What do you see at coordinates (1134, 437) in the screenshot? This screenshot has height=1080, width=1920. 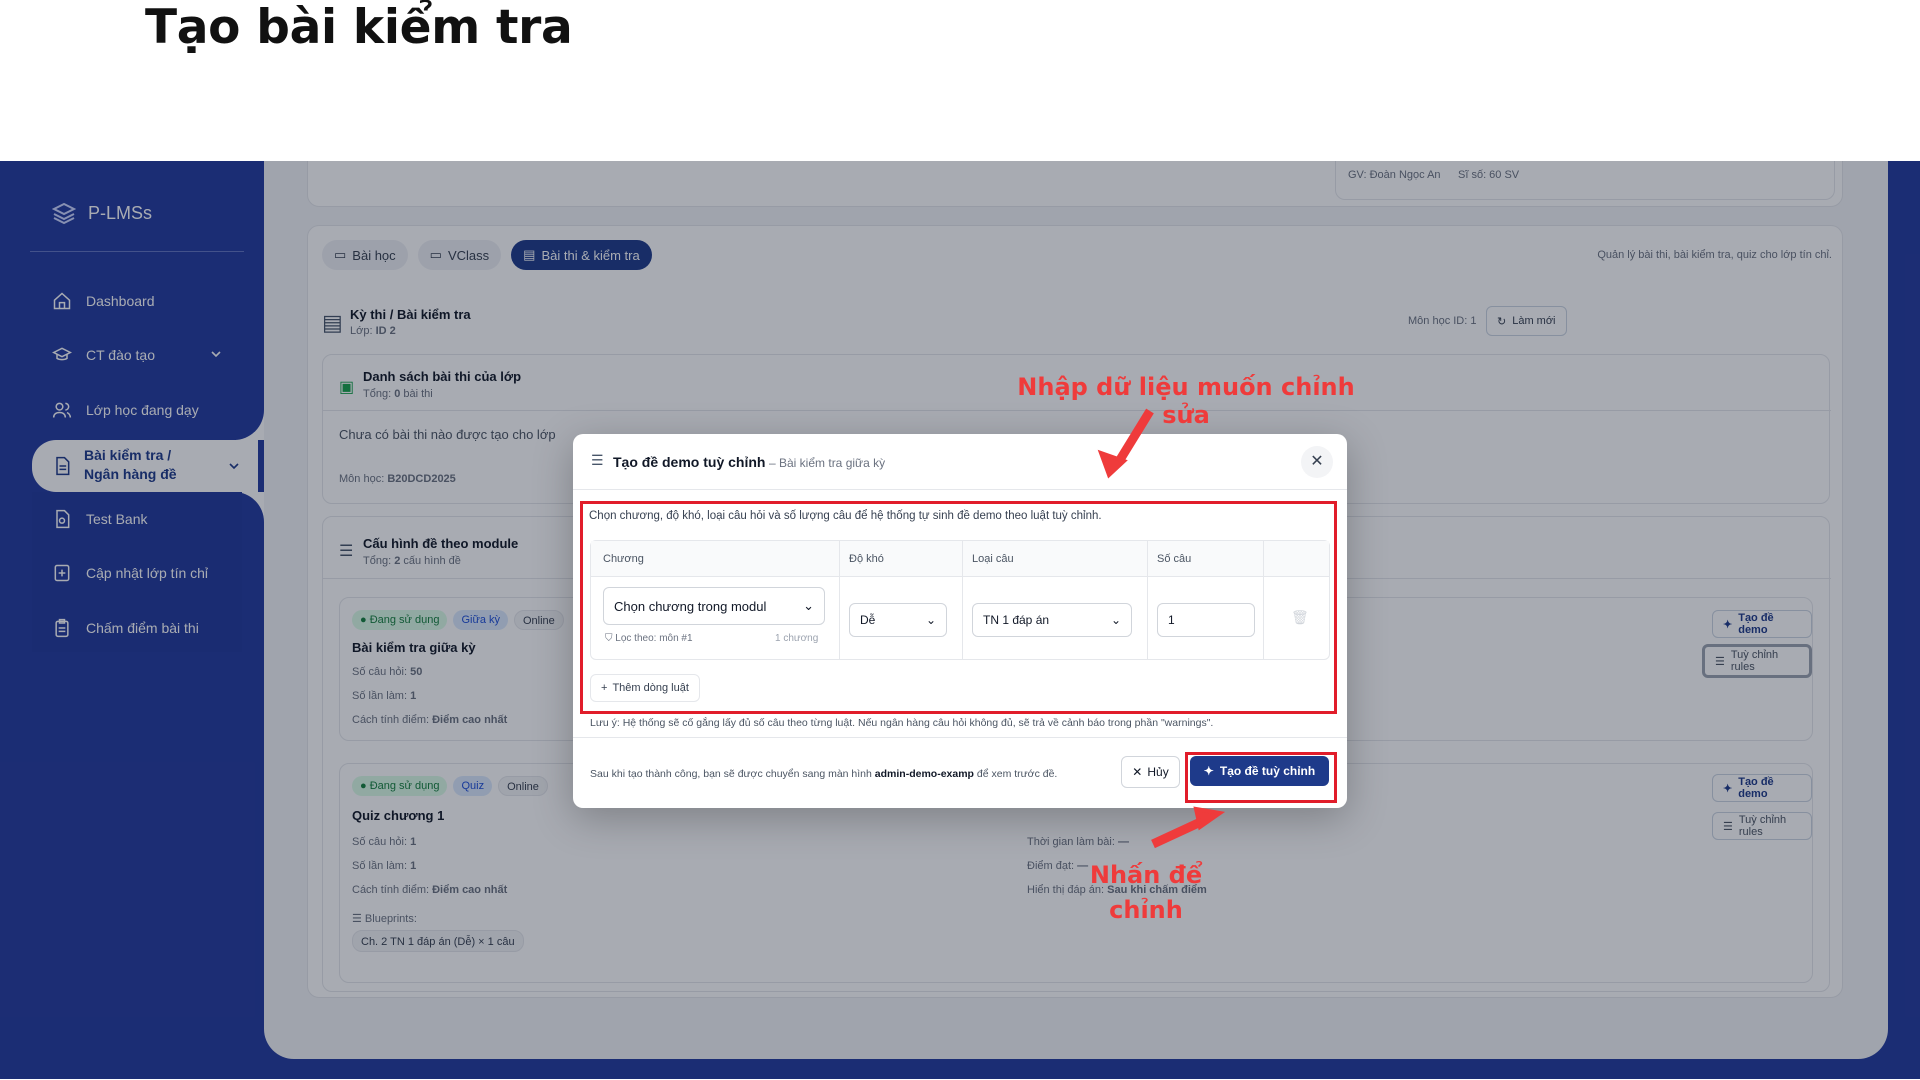 I see `arrow-shaft` at bounding box center [1134, 437].